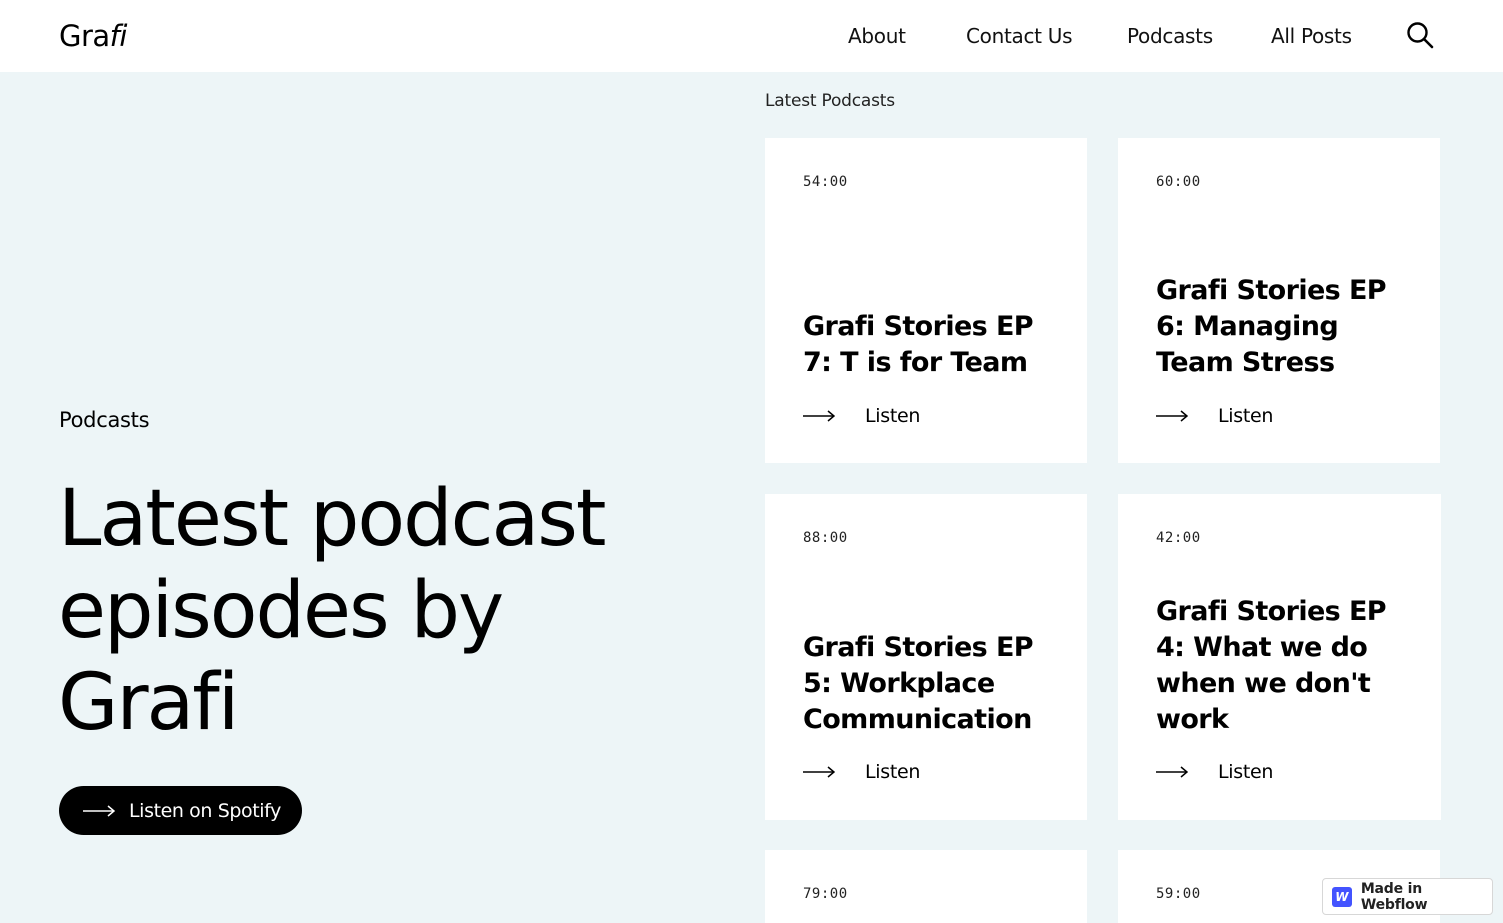 Image resolution: width=1503 pixels, height=923 pixels. Describe the element at coordinates (1342, 896) in the screenshot. I see `webflow-logo-icon: W` at that location.